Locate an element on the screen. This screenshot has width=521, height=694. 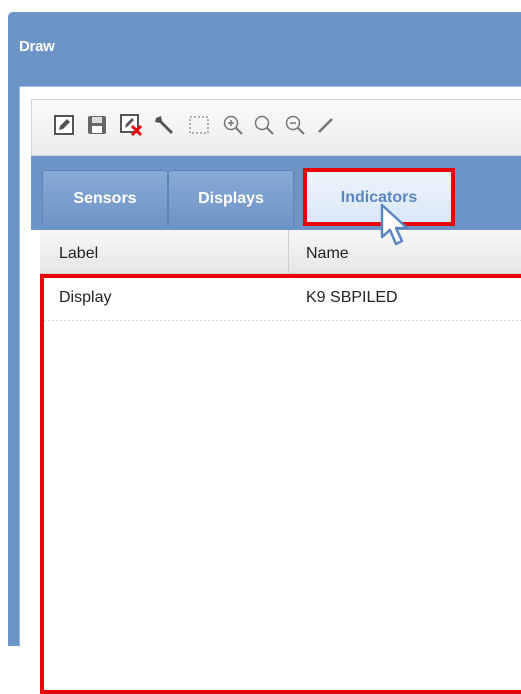
delete-icon is located at coordinates (131, 125).